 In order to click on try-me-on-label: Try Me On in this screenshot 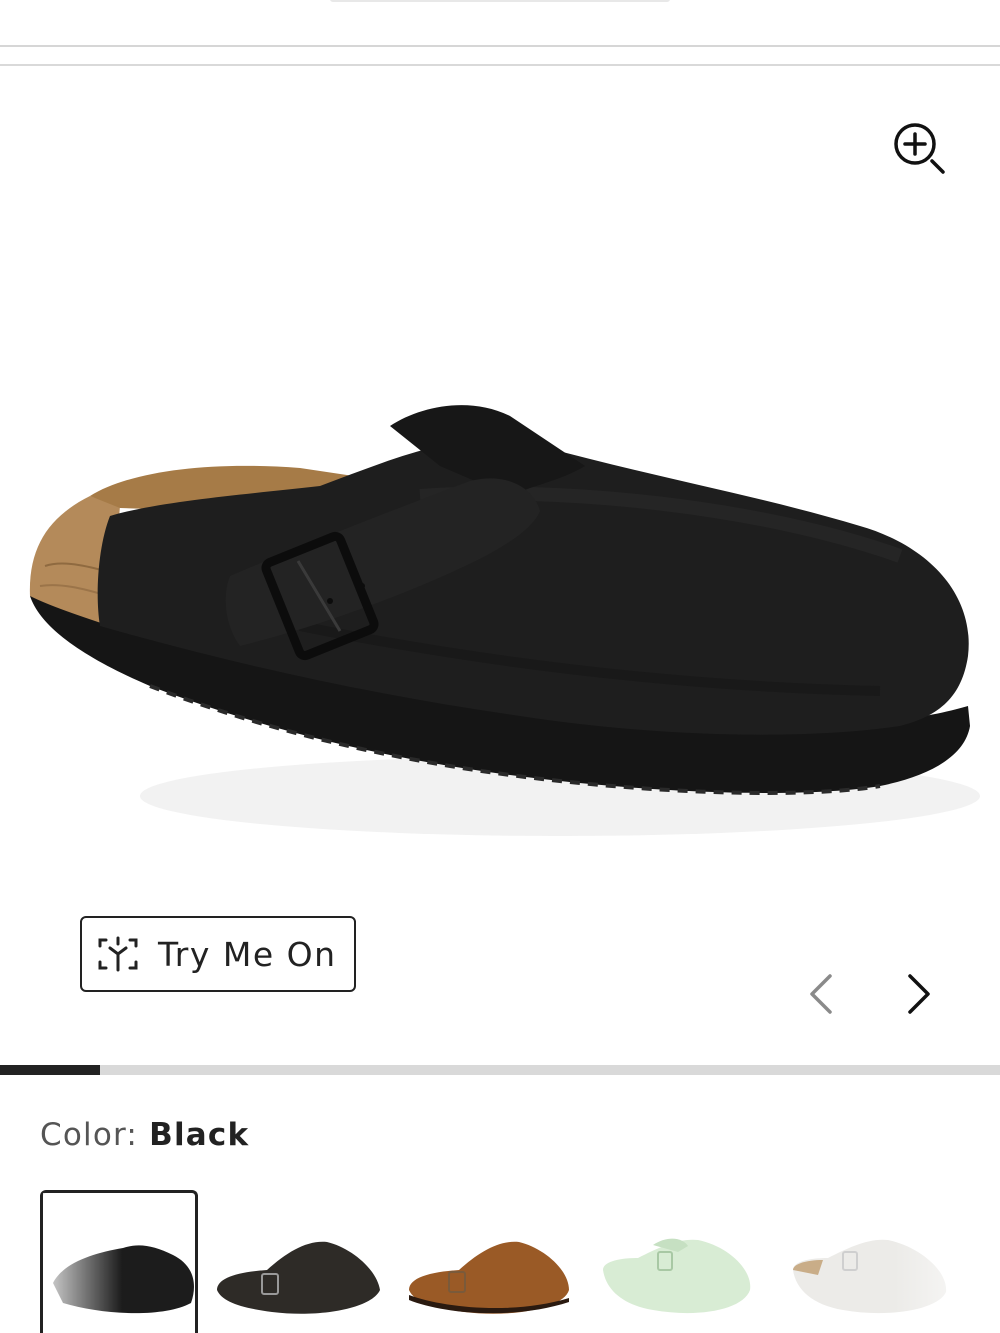, I will do `click(247, 954)`.